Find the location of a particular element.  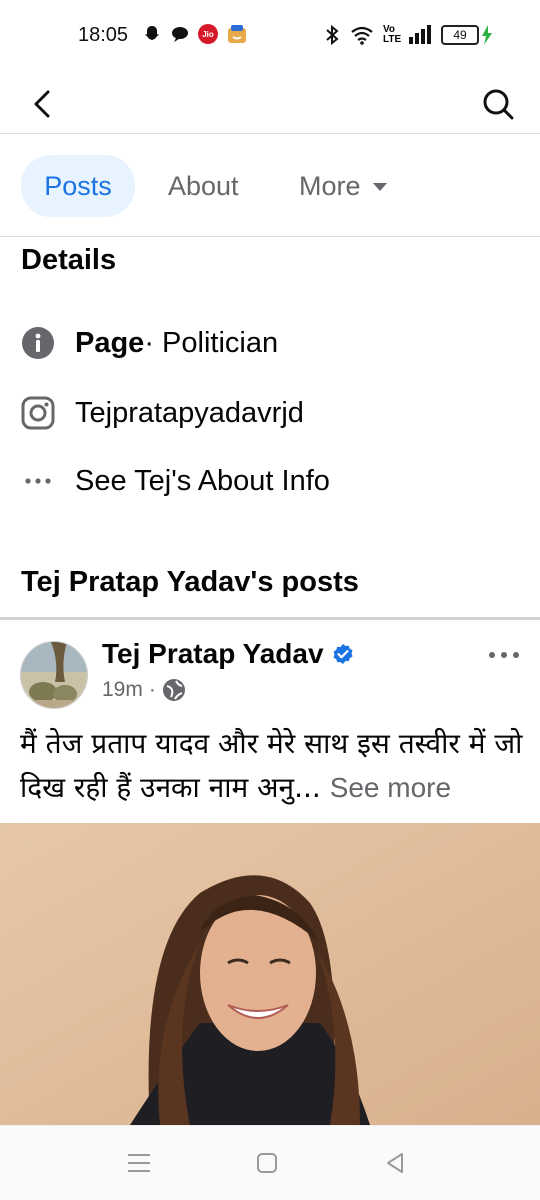

back-triangle-icon is located at coordinates (395, 1163).